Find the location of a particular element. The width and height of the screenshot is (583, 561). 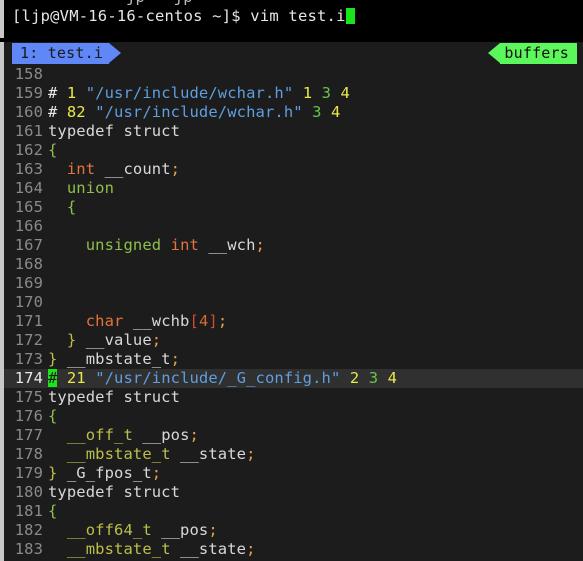

code-line: 159 # 1 "/usr/include/wchar.h" 1 3 4 is located at coordinates (293, 93).